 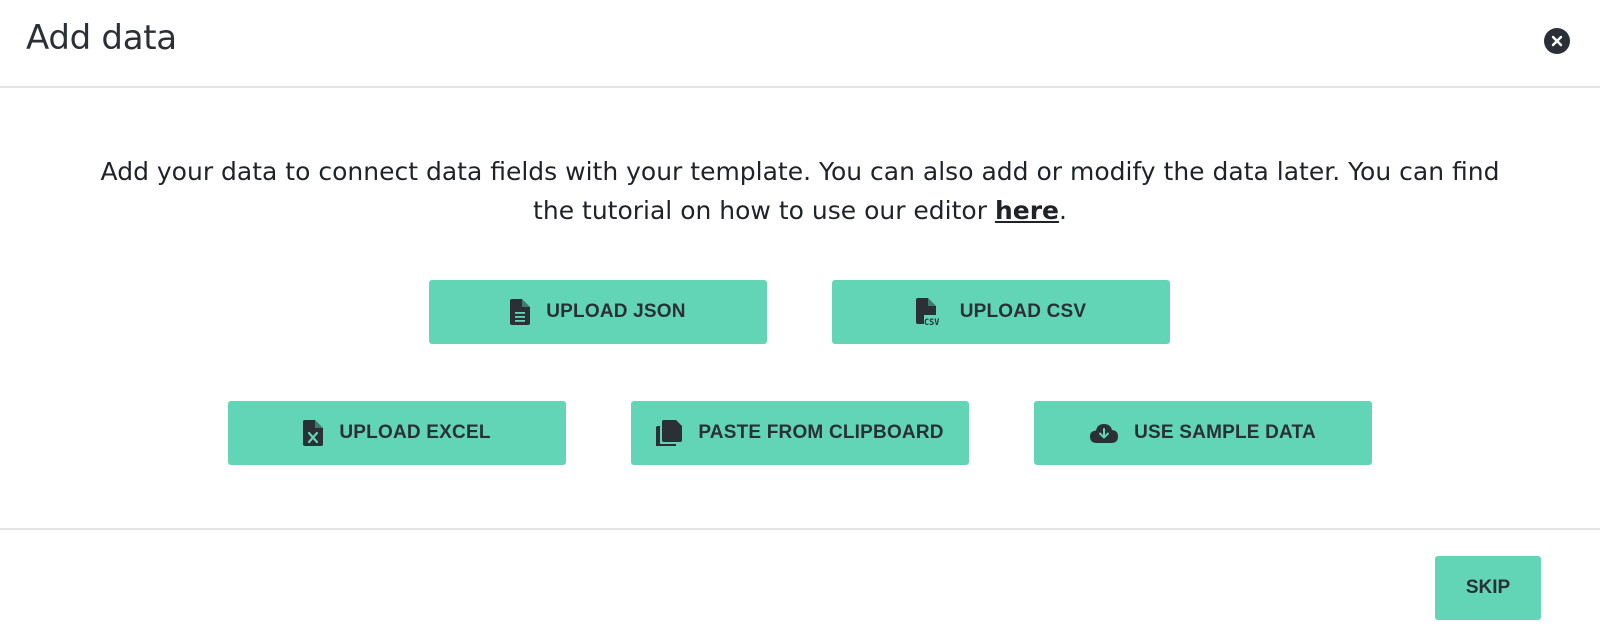 I want to click on cloud-download-icon, so click(x=1104, y=433).